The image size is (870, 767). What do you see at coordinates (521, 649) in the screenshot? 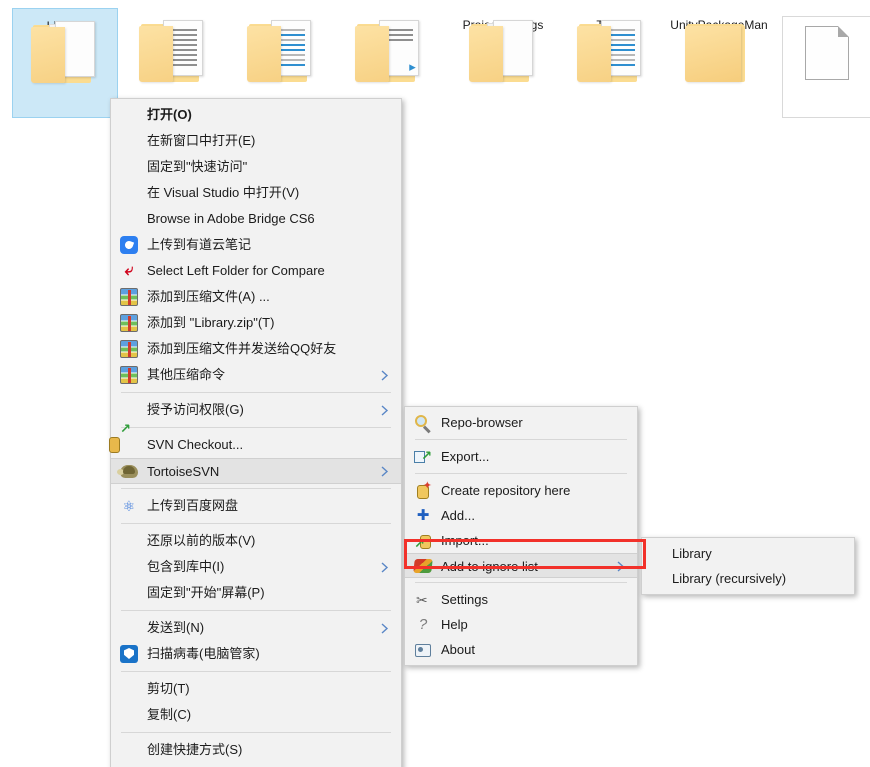
I see `tortoisesvn-menu-item-11: About` at bounding box center [521, 649].